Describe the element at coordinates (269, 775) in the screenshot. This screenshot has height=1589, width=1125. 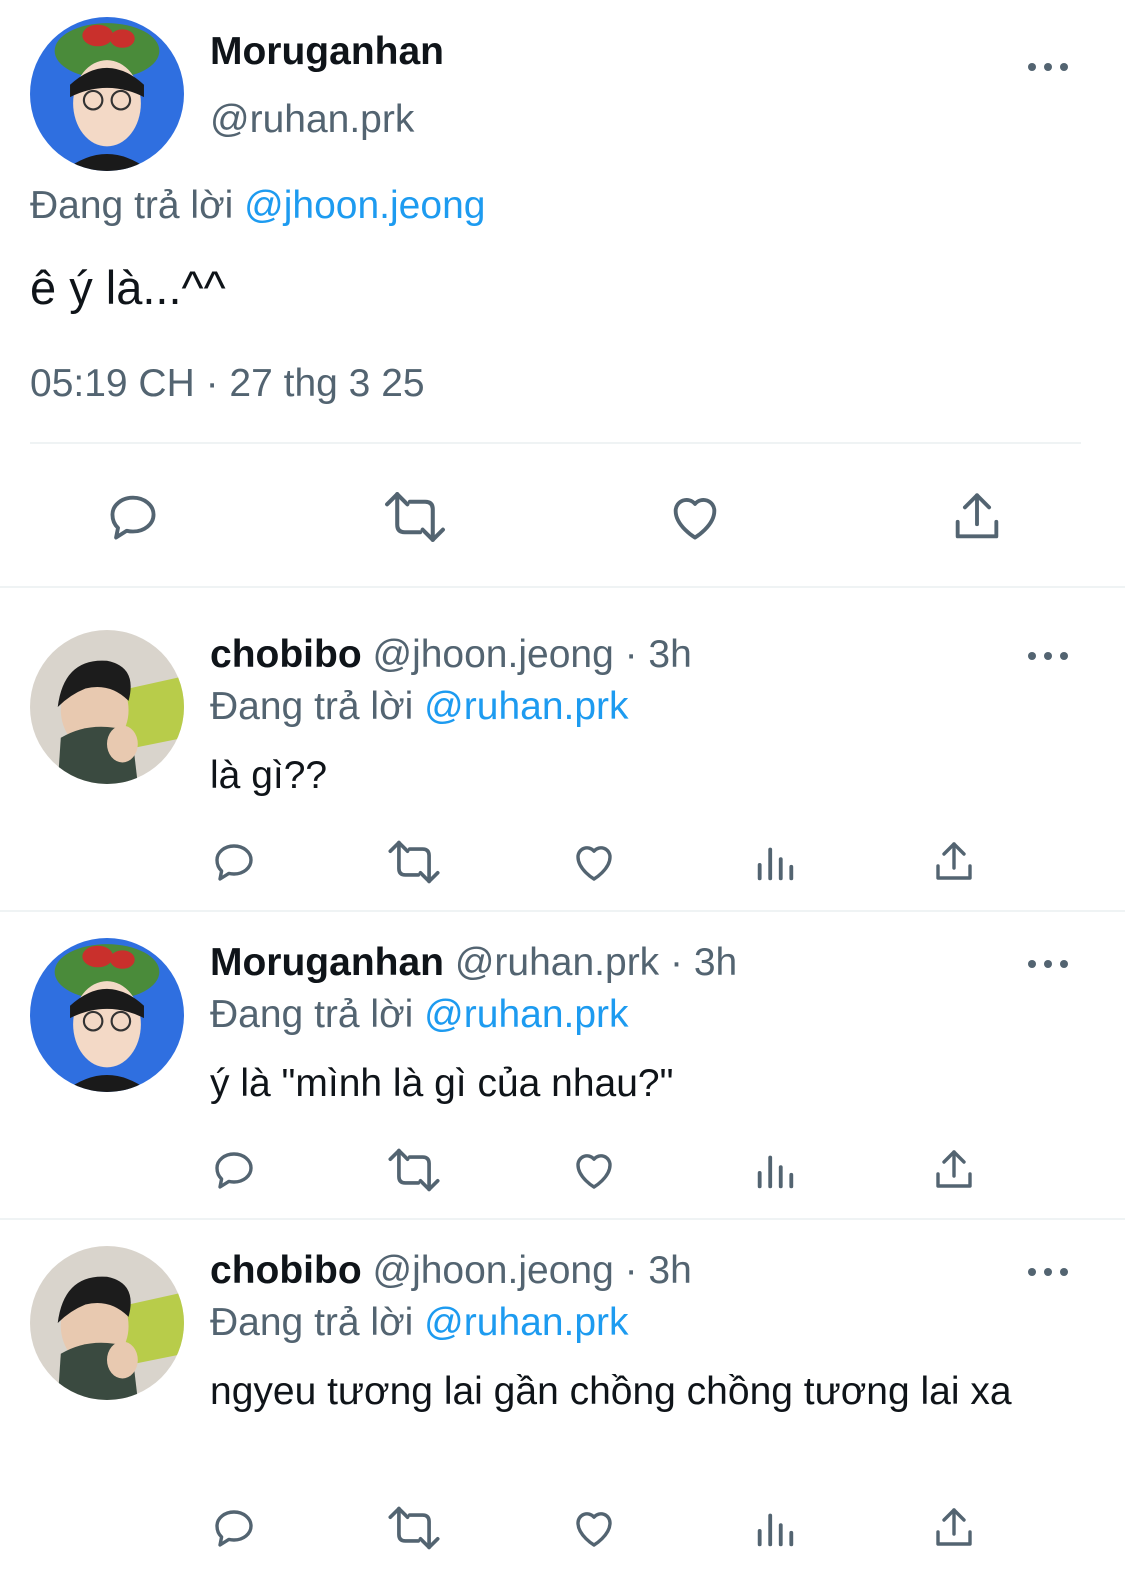
I see `reply-text: là gì??` at that location.